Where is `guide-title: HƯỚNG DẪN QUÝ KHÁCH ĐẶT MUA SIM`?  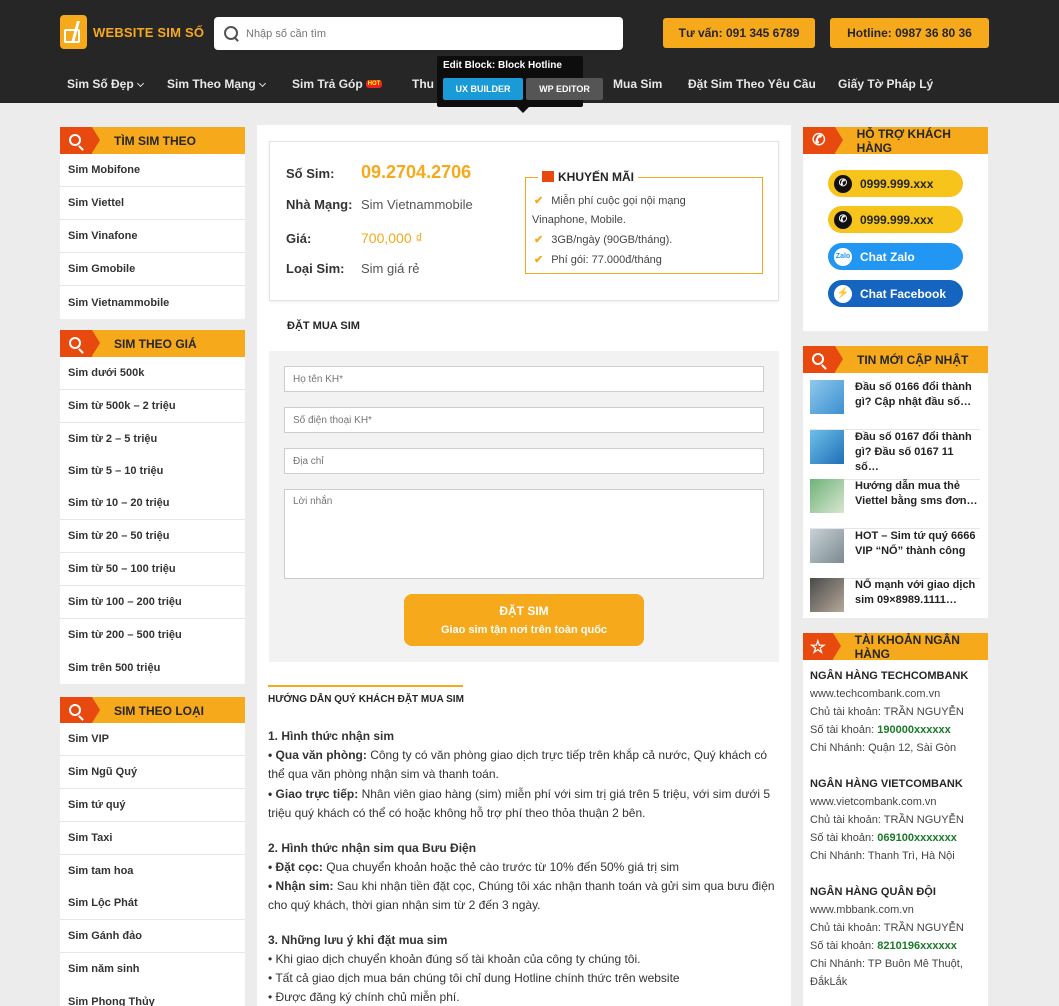
guide-title: HƯỚNG DẪN QUÝ KHÁCH ĐẶT MUA SIM is located at coordinates (366, 699).